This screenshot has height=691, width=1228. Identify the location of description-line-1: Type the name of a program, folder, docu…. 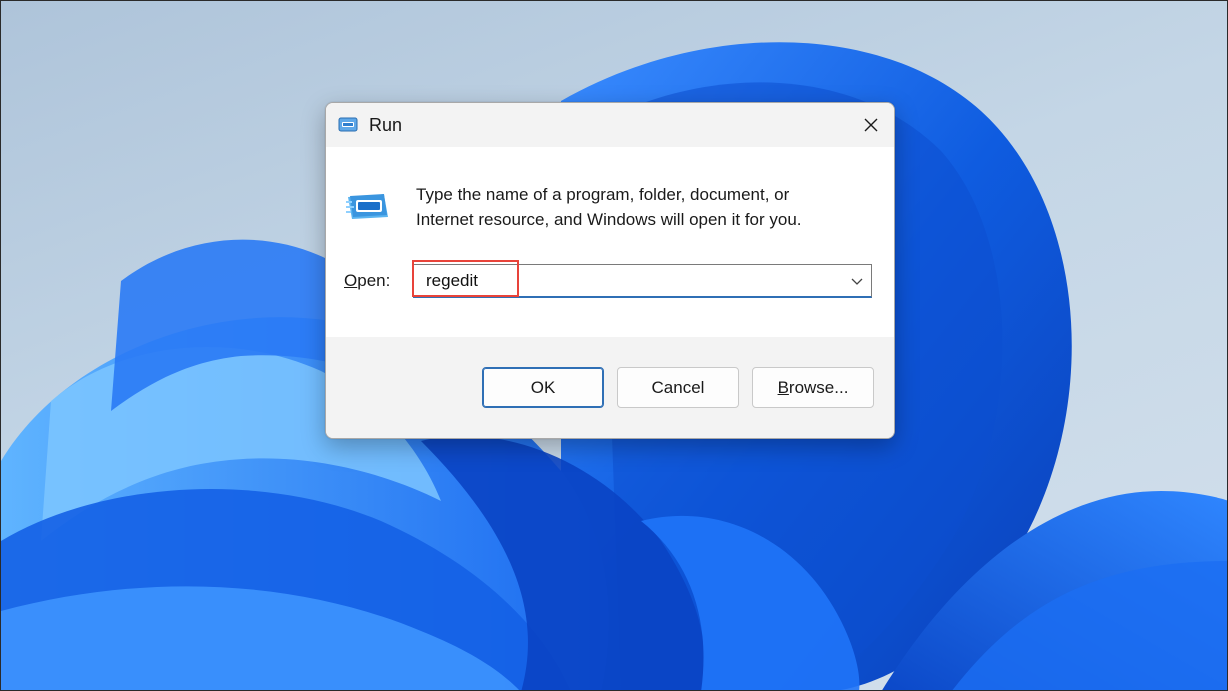
(603, 194).